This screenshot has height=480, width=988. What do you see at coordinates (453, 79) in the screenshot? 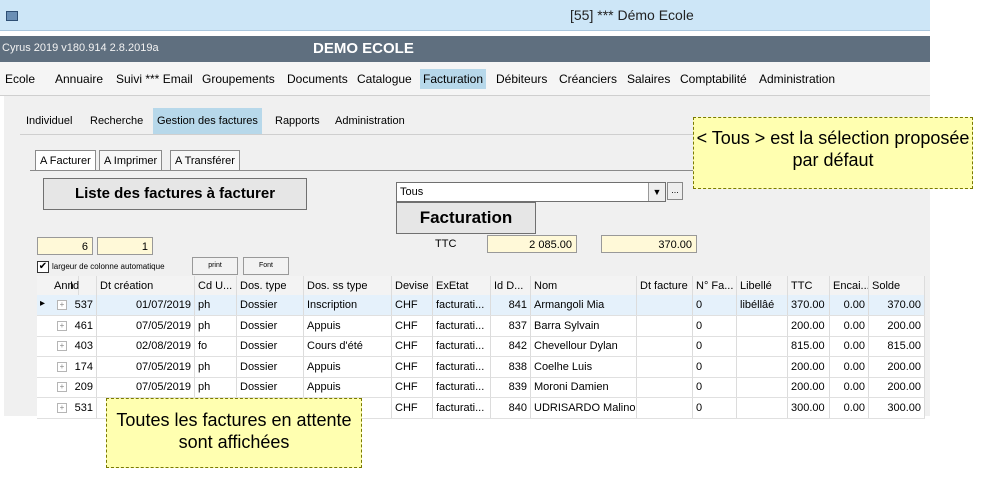
I see `menu-facturation: Facturation` at bounding box center [453, 79].